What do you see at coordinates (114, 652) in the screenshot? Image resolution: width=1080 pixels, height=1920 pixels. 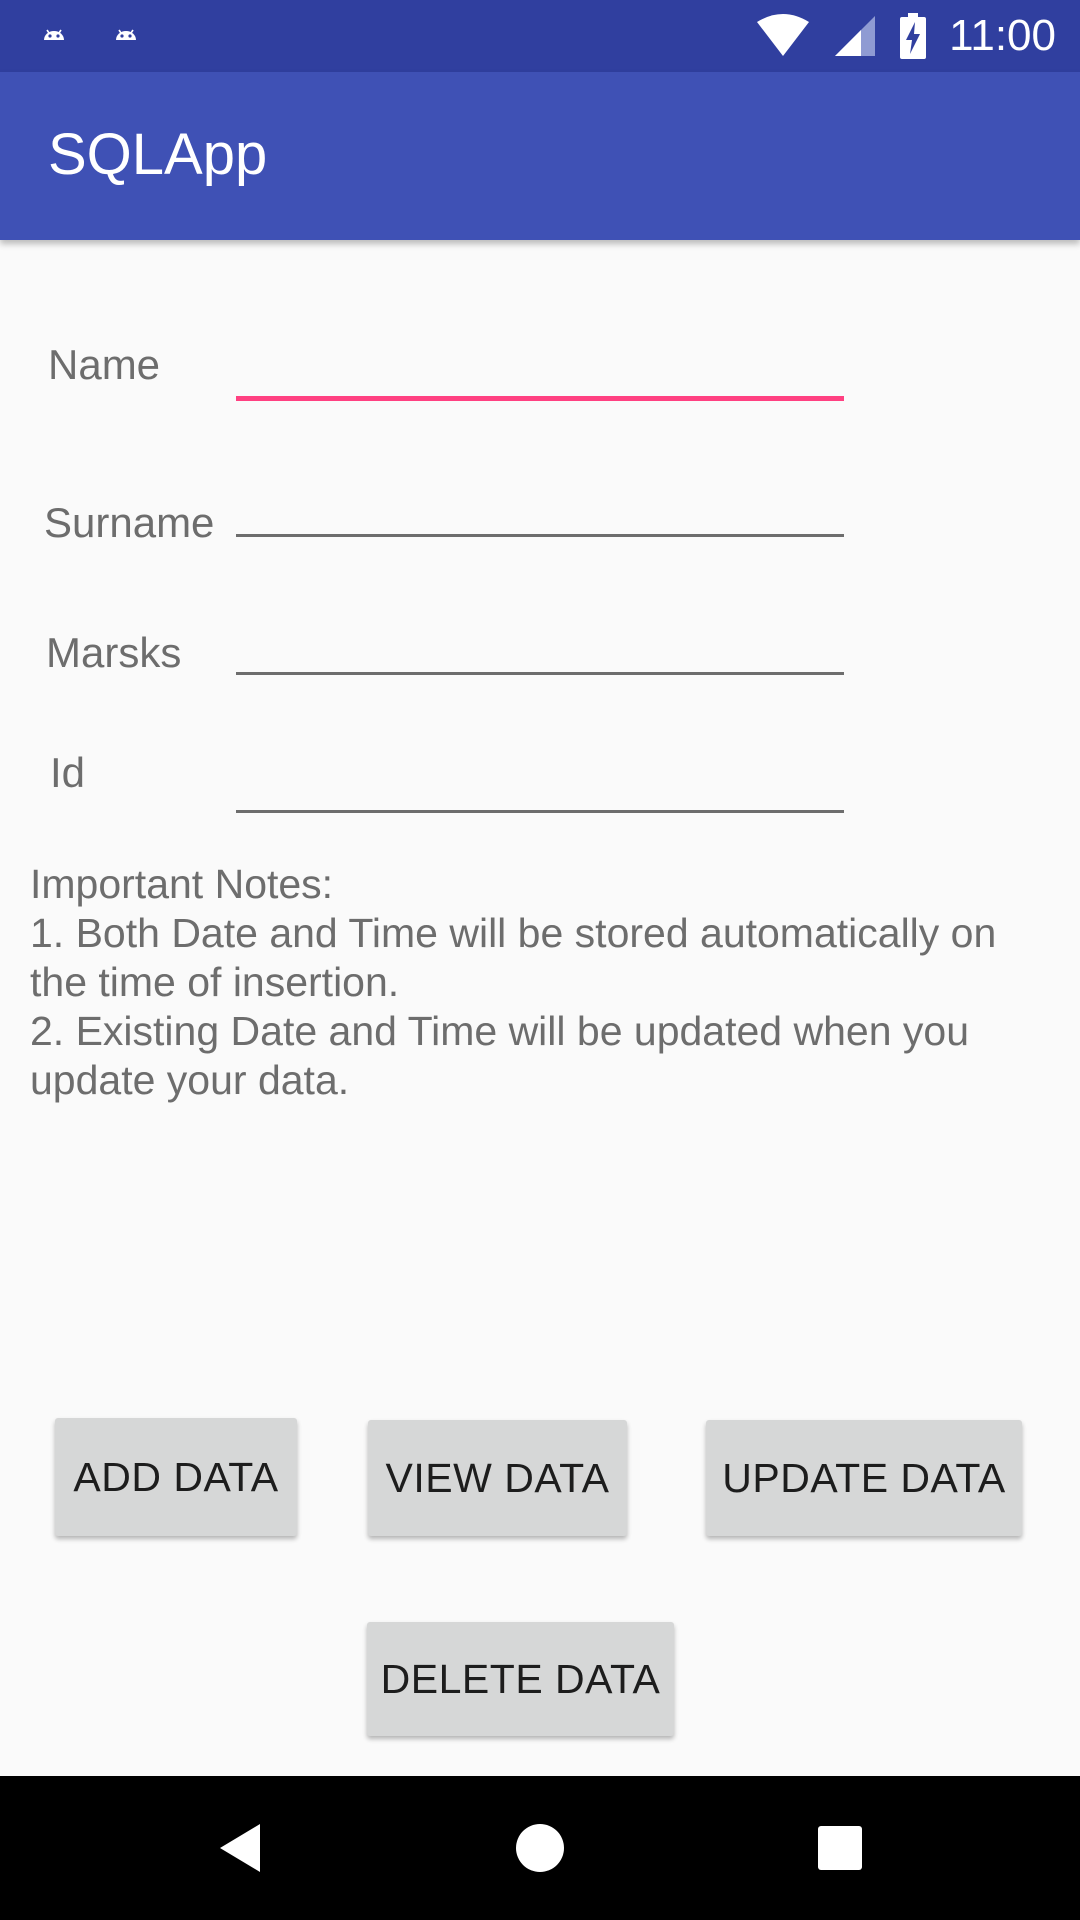 I see `marks-label: Marsks` at bounding box center [114, 652].